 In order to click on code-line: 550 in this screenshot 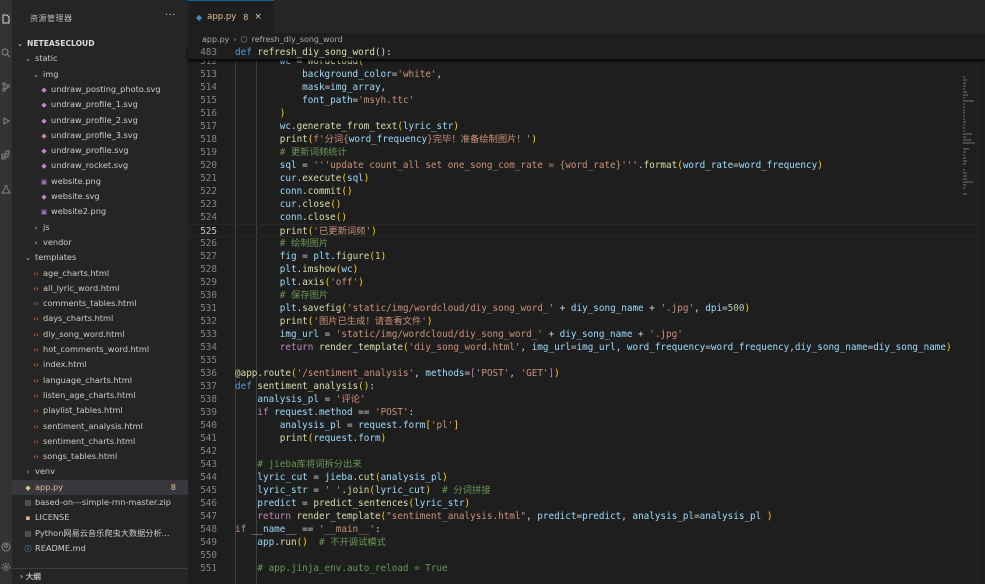, I will do `click(586, 555)`.